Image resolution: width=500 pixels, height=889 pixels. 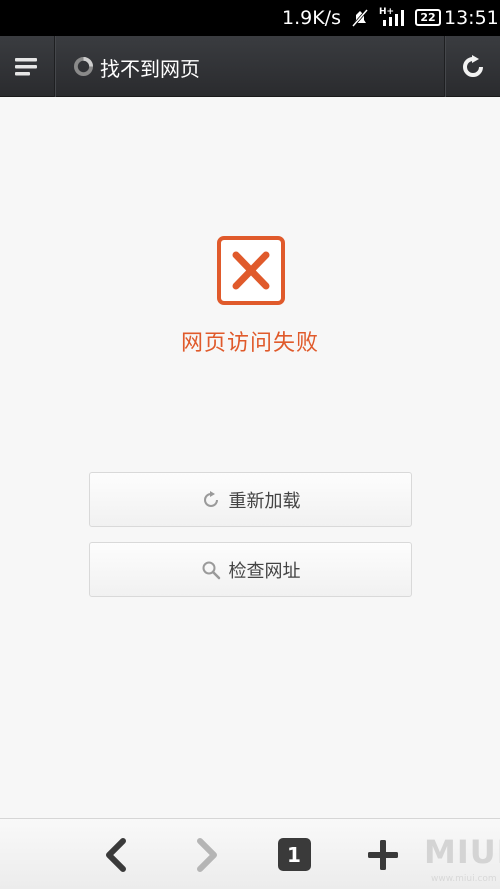 I want to click on signal-icon: H+, so click(x=391, y=16).